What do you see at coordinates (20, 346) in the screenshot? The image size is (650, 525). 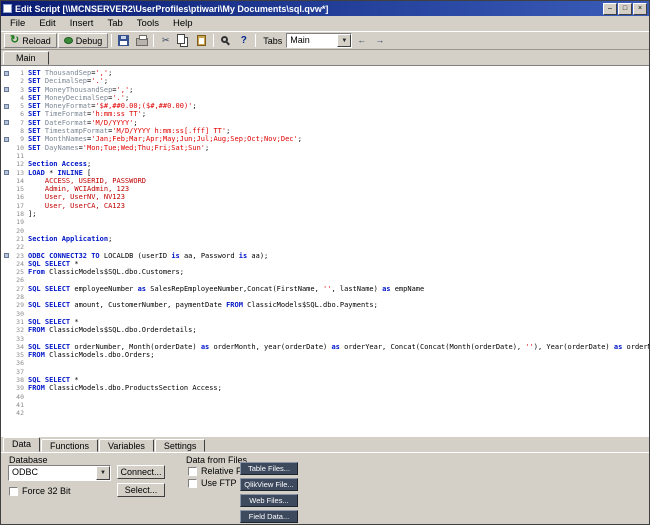 I see `line-number: 34` at bounding box center [20, 346].